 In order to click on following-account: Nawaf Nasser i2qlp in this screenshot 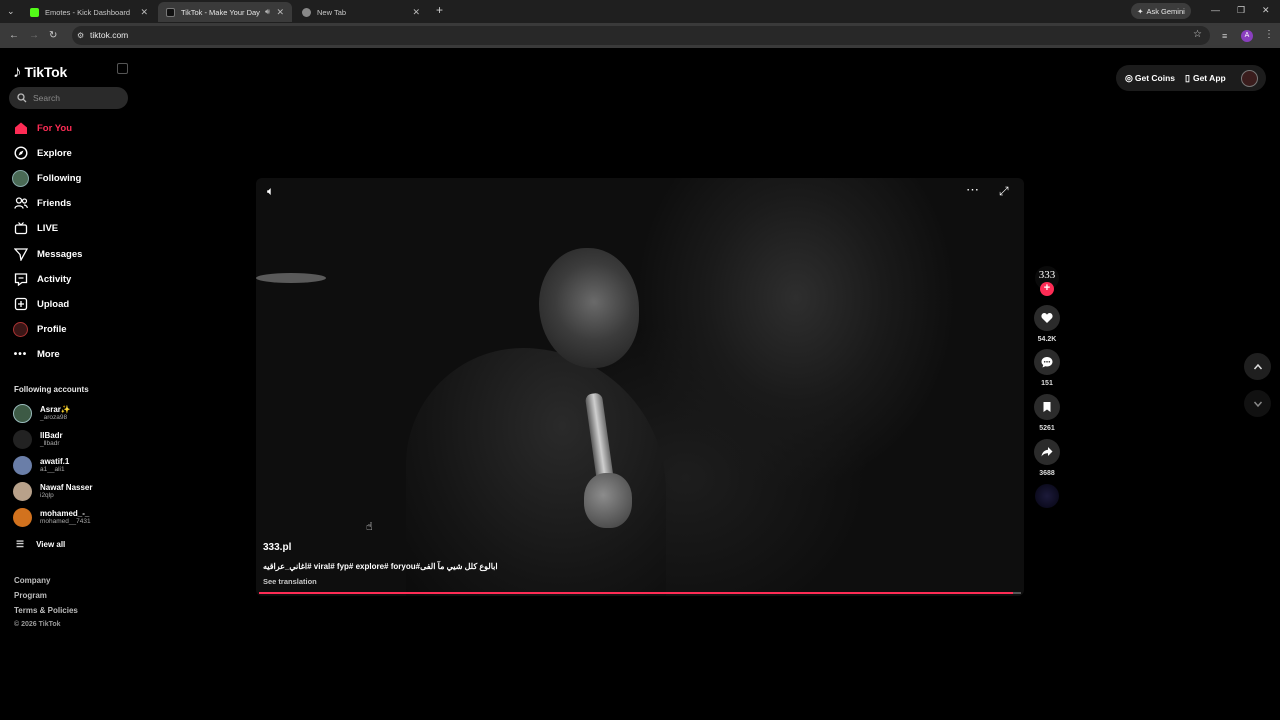, I will do `click(52, 491)`.